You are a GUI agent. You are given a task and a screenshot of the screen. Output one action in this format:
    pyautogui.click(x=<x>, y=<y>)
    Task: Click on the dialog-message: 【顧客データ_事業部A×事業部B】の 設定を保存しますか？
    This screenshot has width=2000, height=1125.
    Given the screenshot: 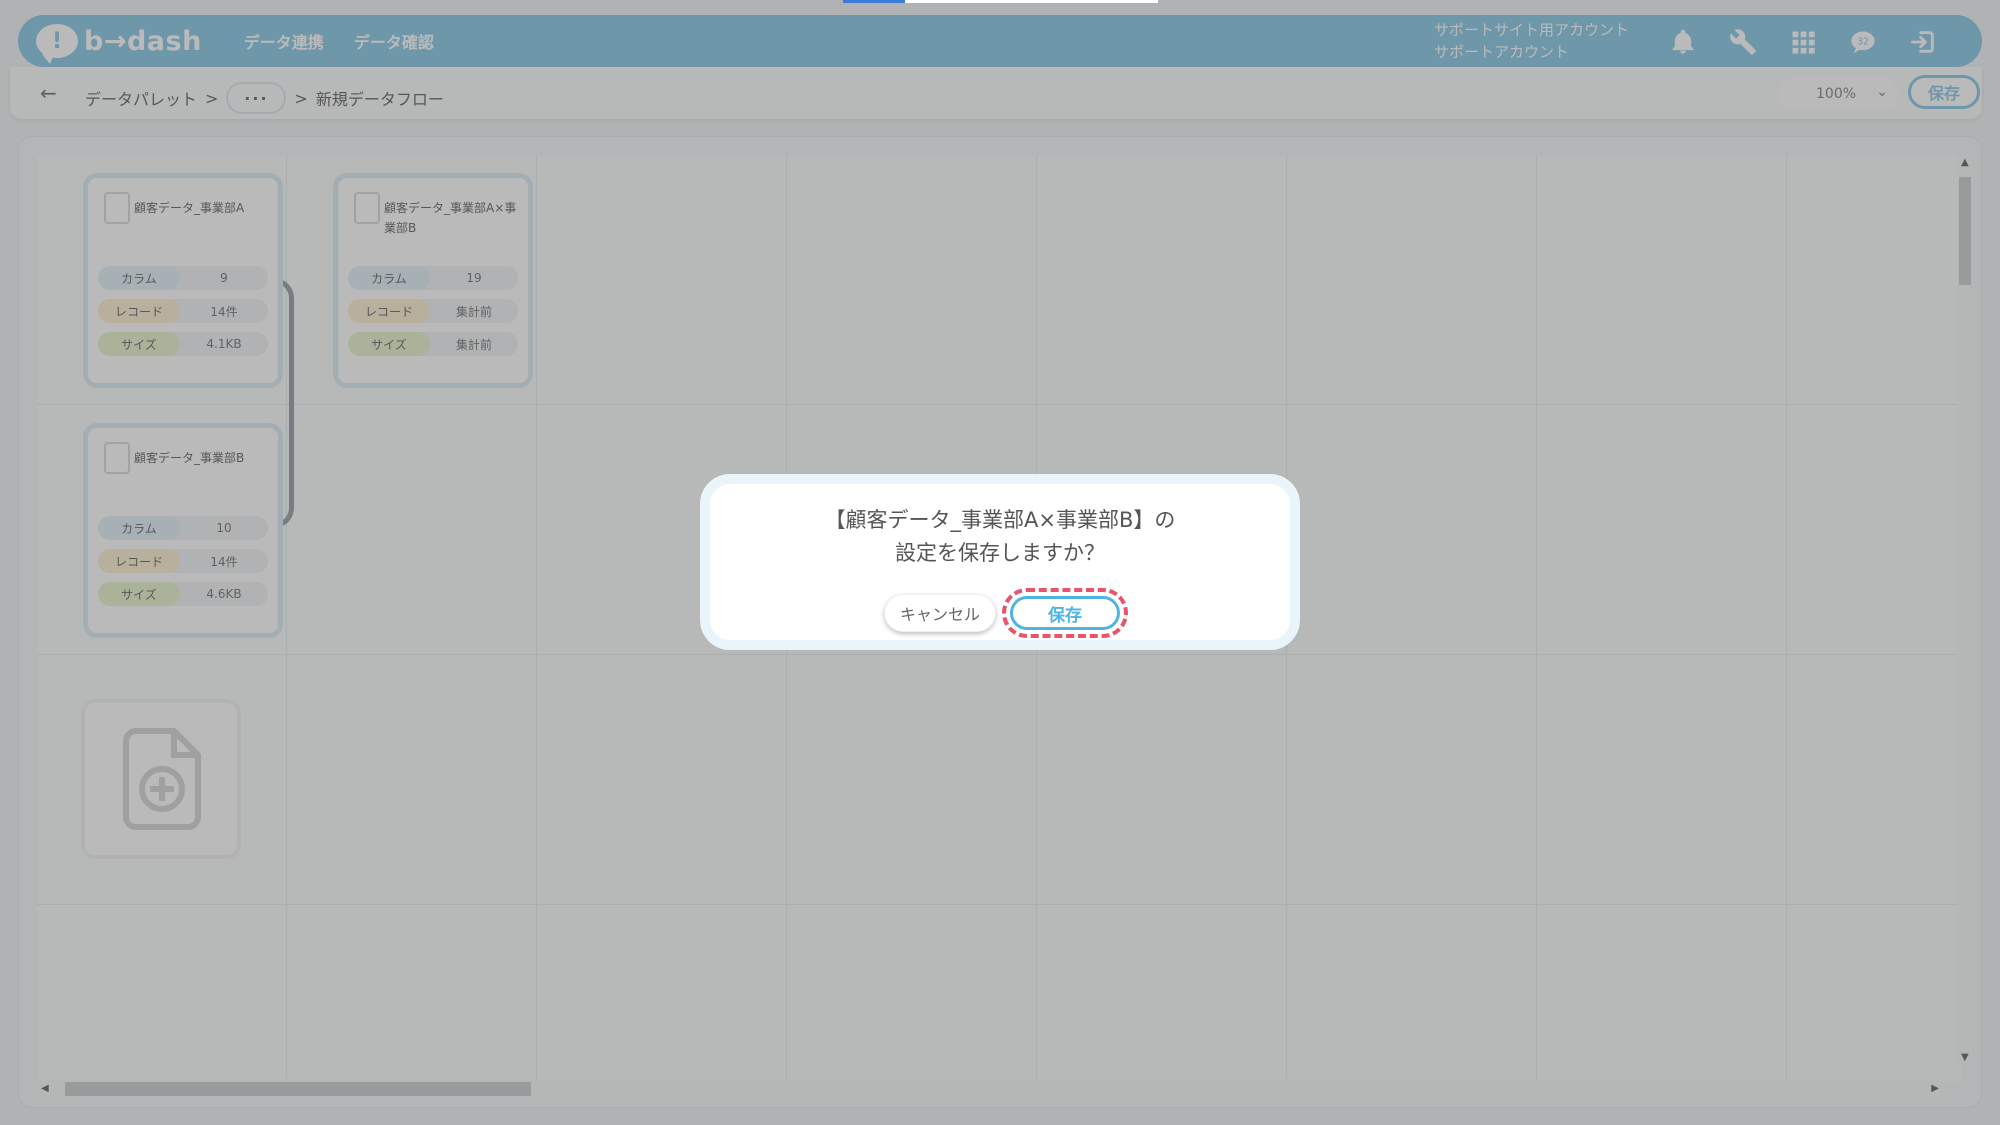 What is the action you would take?
    pyautogui.click(x=1000, y=537)
    